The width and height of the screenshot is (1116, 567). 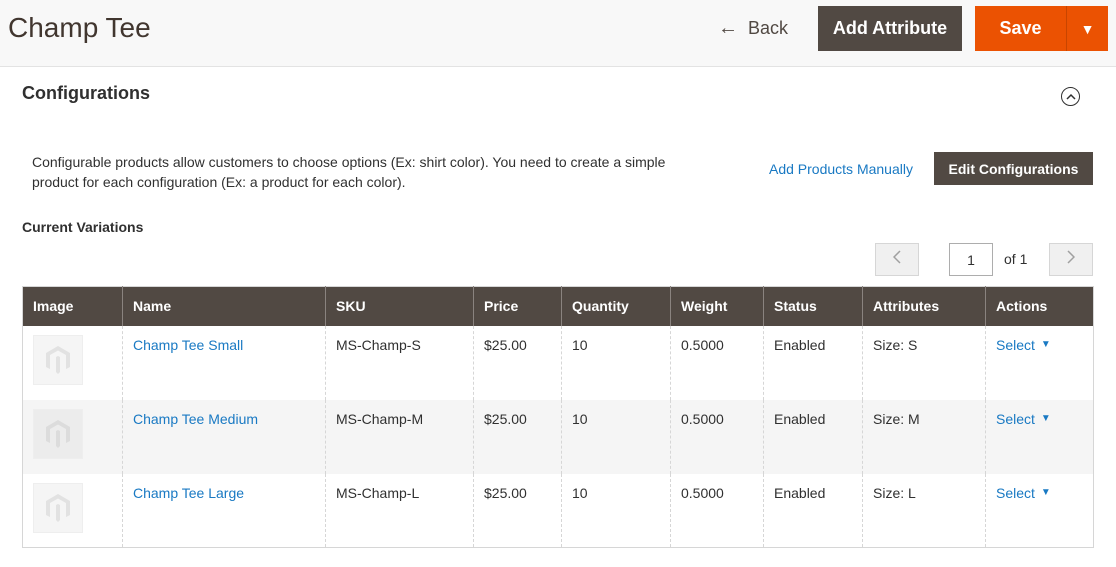 I want to click on column-header-name: Name, so click(x=224, y=306).